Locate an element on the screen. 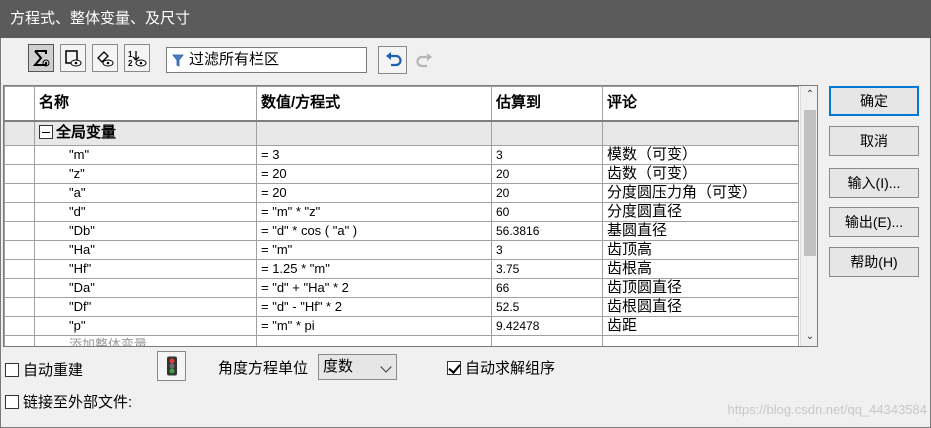 Image resolution: width=931 pixels, height=428 pixels. collapse-icon is located at coordinates (46, 132).